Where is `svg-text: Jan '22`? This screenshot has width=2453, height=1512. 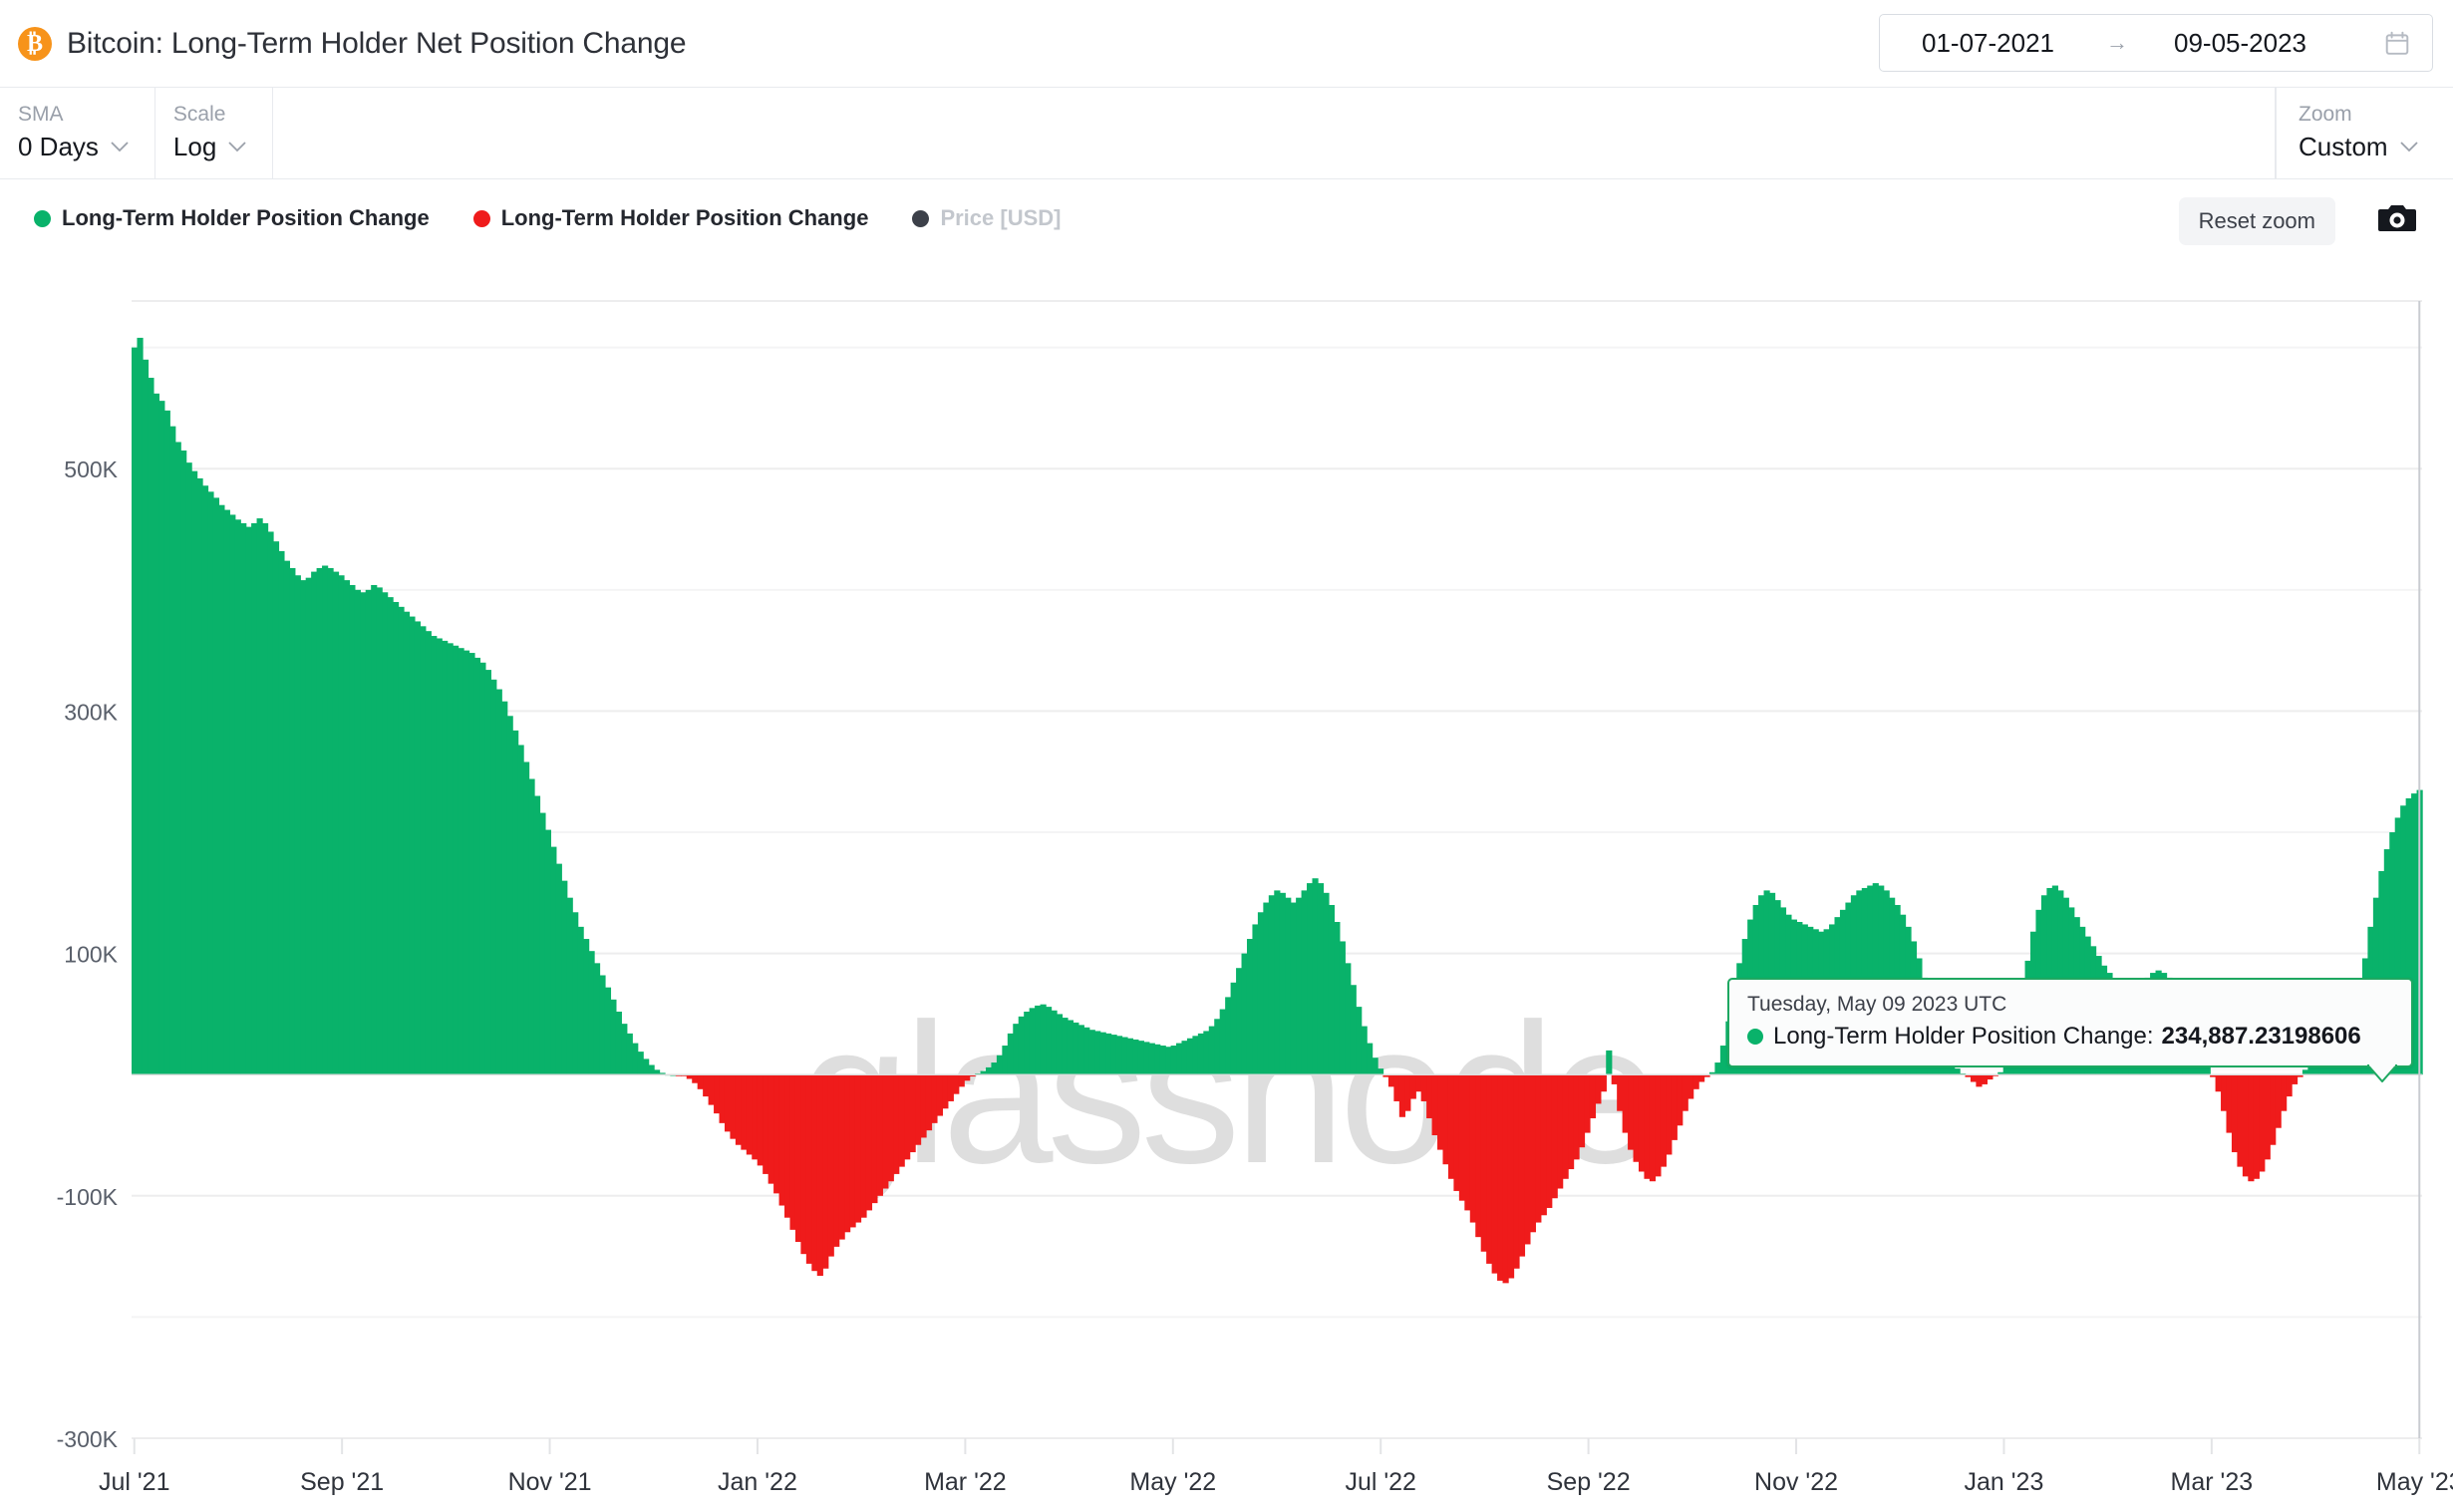 svg-text: Jan '22 is located at coordinates (757, 1482).